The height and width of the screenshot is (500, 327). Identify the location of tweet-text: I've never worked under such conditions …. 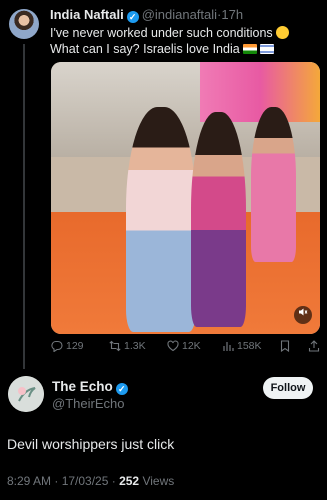
(186, 41).